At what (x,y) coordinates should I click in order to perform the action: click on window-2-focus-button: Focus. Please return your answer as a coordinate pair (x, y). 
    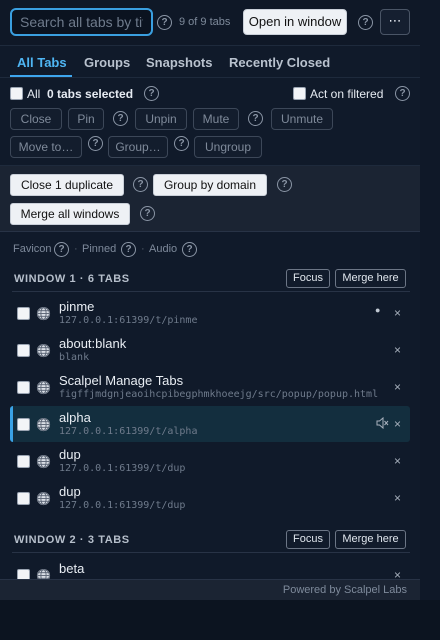
    Looking at the image, I should click on (308, 539).